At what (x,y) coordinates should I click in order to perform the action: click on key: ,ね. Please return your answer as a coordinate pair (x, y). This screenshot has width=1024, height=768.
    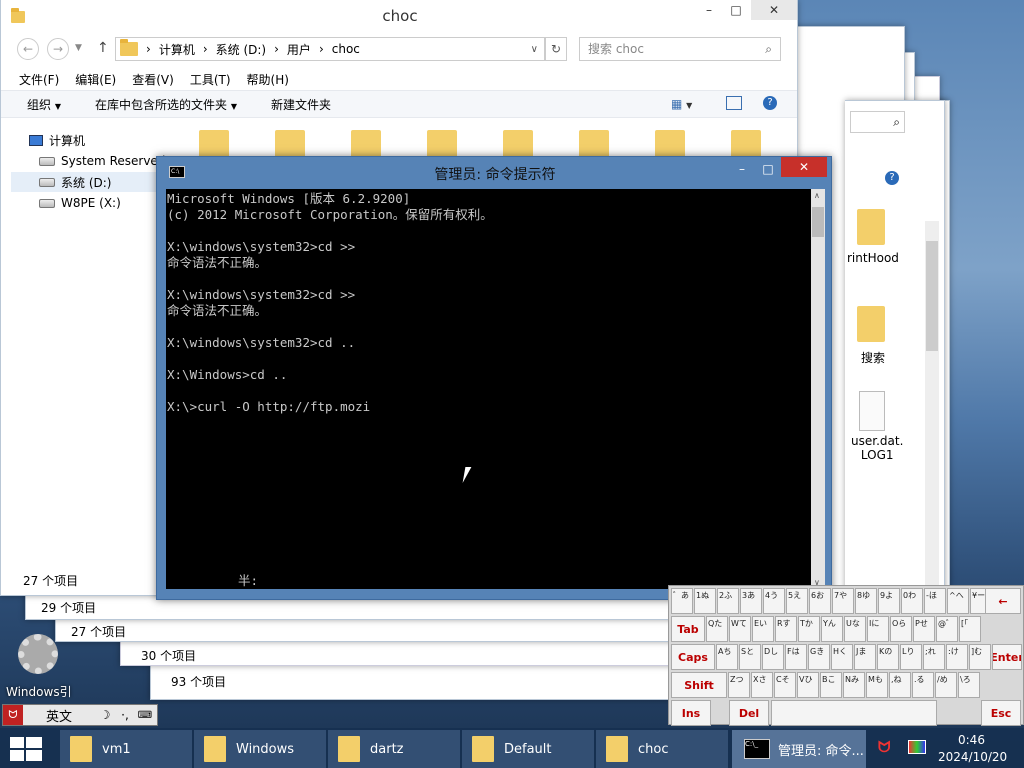
    Looking at the image, I should click on (900, 685).